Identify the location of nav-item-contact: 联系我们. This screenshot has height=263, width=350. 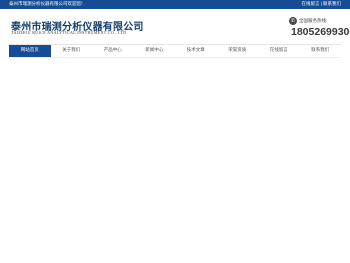
(321, 51).